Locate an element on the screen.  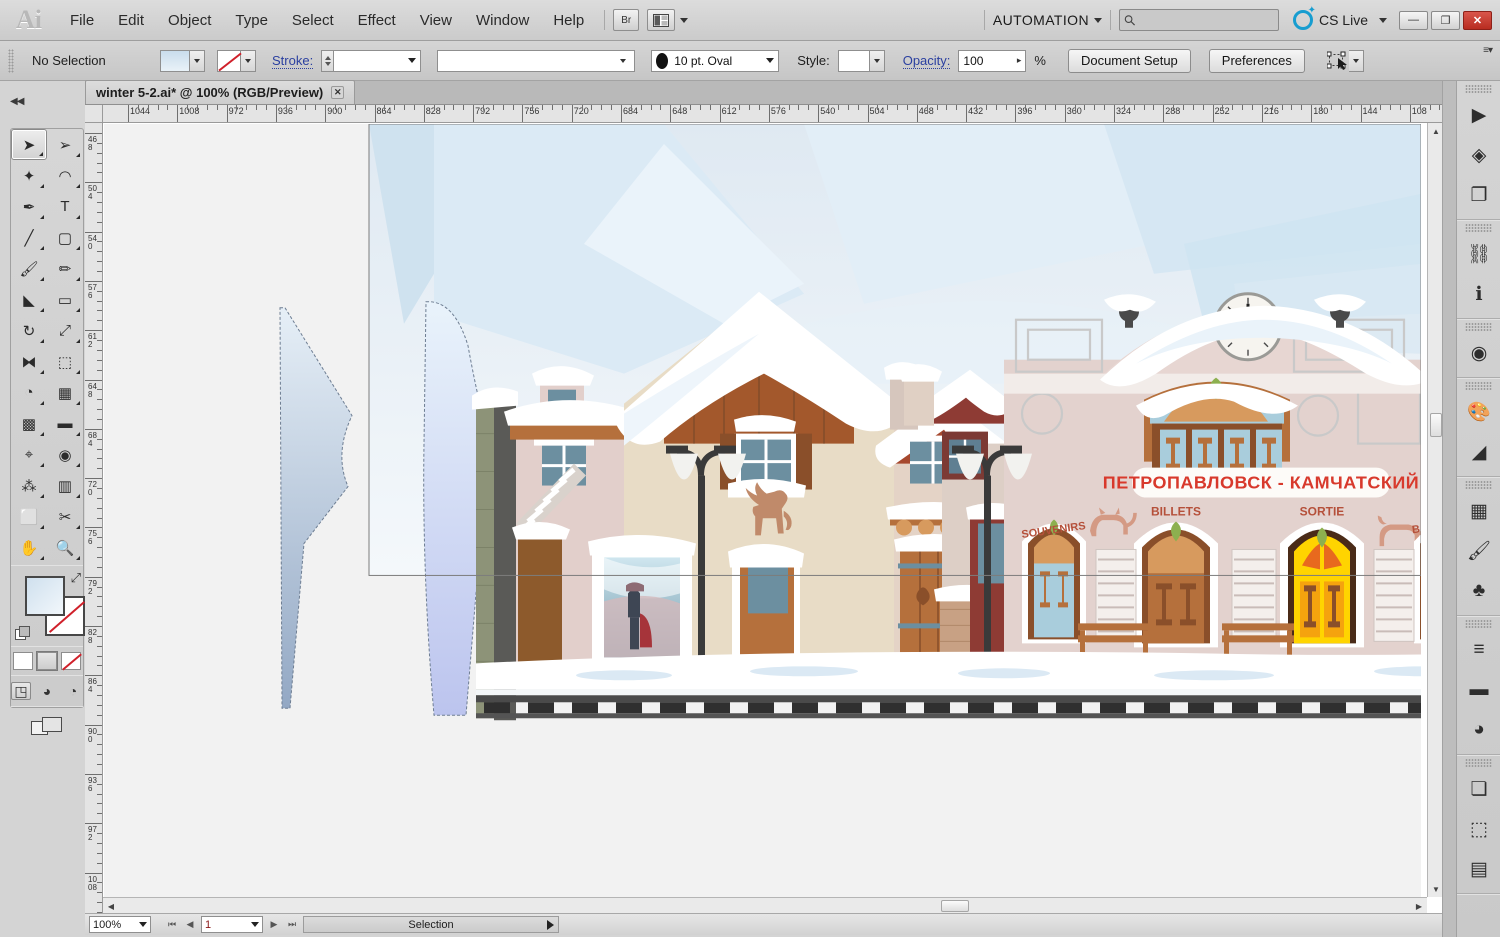
status-indicator: Selection is located at coordinates (431, 924).